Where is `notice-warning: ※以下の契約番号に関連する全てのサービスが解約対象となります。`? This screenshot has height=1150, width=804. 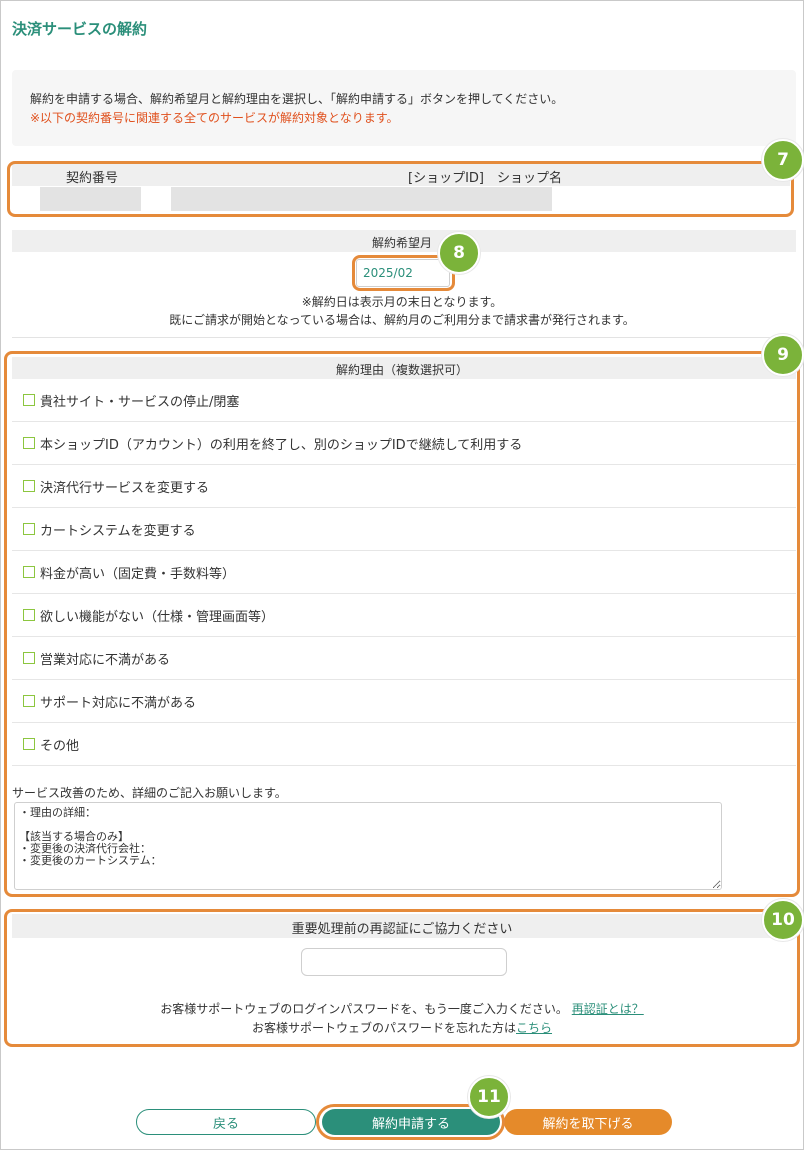
notice-warning: ※以下の契約番号に関連する全てのサービスが解約対象となります。 is located at coordinates (214, 118).